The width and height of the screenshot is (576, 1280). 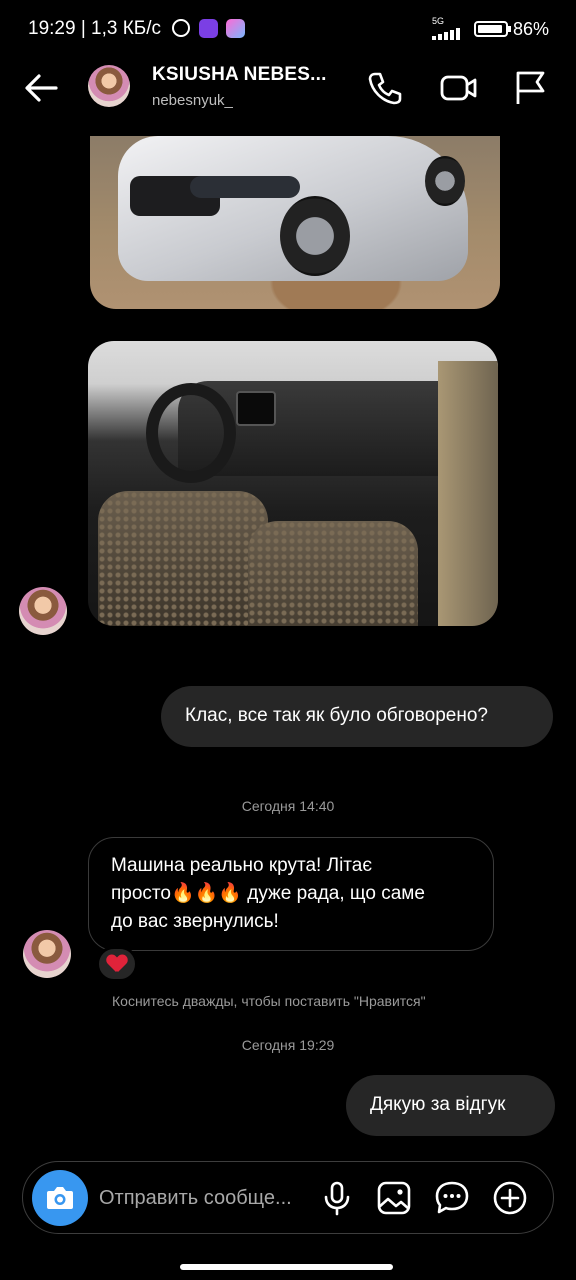 I want to click on video-camera-icon, so click(x=458, y=88).